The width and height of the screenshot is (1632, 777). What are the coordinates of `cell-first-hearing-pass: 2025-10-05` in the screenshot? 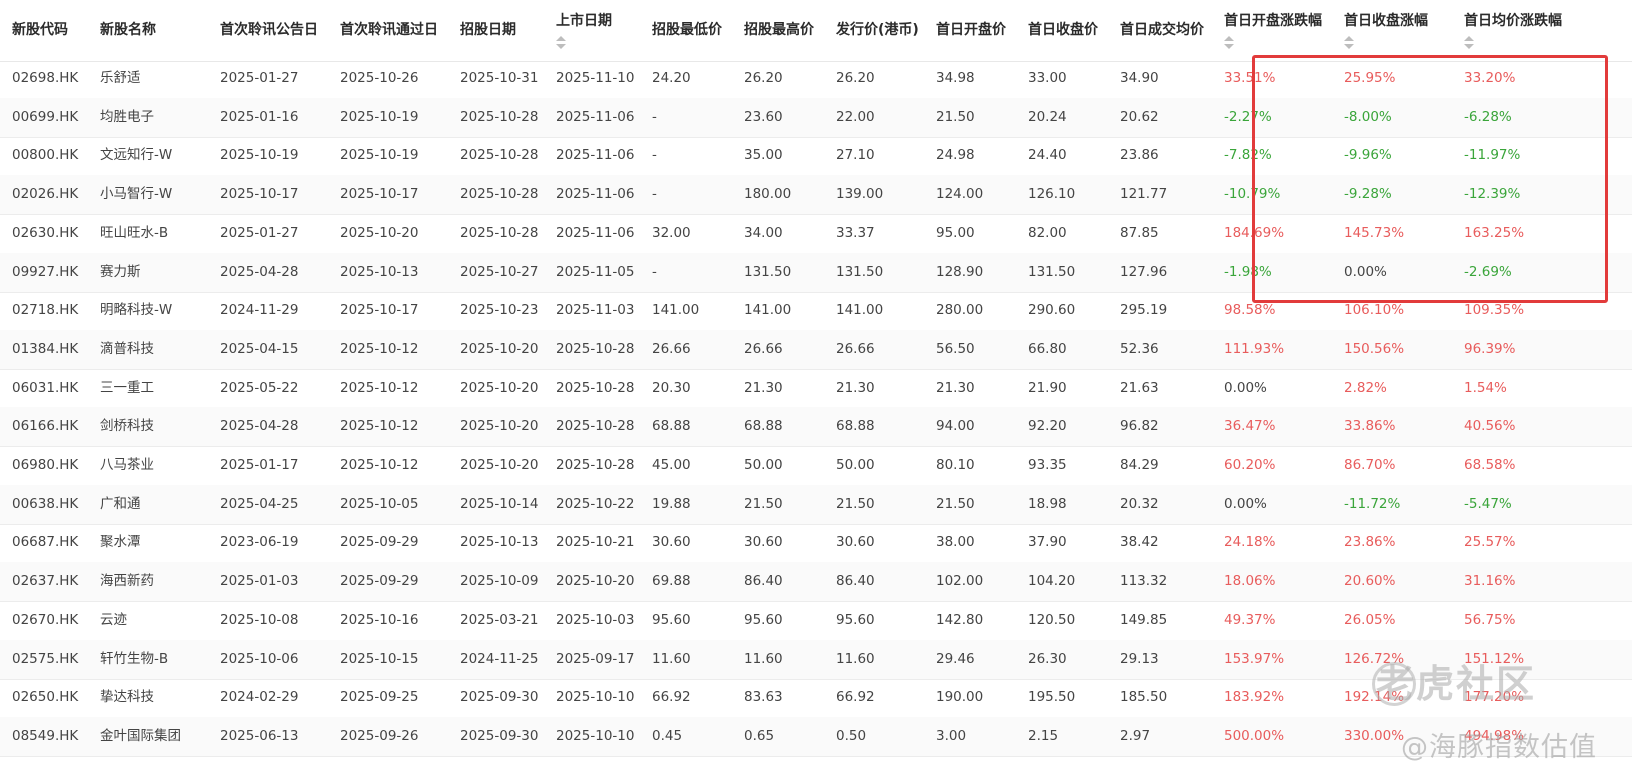 It's located at (379, 503).